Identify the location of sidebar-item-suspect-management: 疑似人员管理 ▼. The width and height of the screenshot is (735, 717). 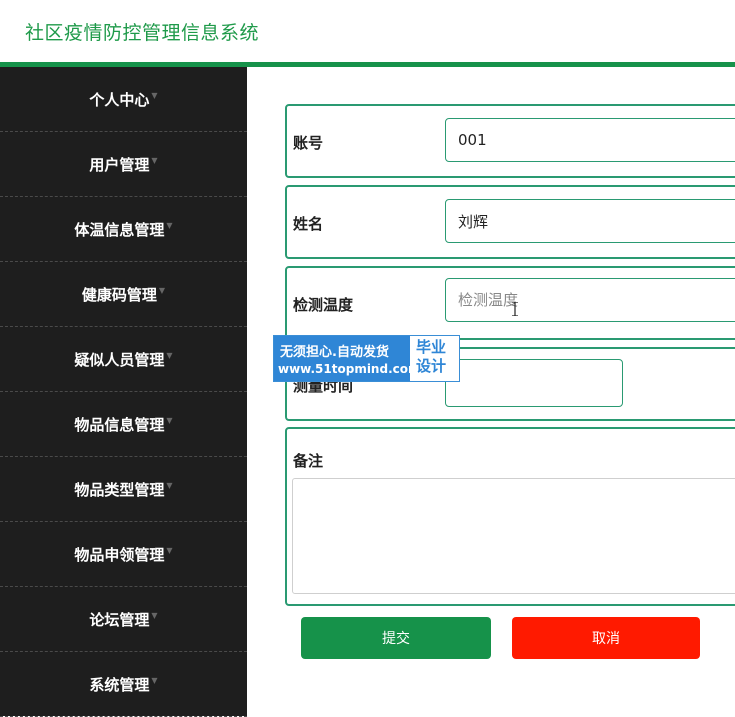
(123, 359).